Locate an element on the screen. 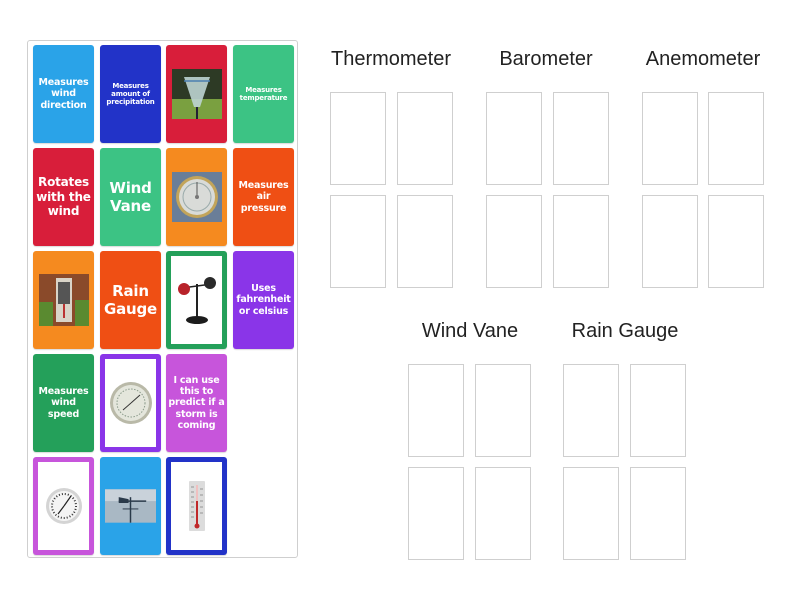 The width and height of the screenshot is (800, 600). thermometer-dial-photo-icon is located at coordinates (63, 506).